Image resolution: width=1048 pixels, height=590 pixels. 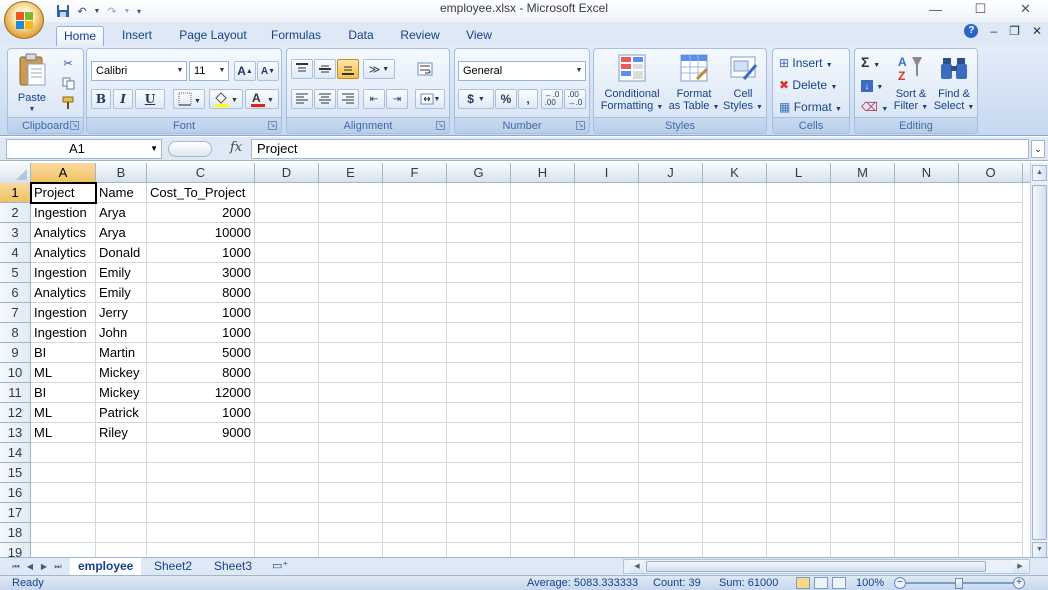 What do you see at coordinates (68, 103) in the screenshot?
I see `format-painter-icon` at bounding box center [68, 103].